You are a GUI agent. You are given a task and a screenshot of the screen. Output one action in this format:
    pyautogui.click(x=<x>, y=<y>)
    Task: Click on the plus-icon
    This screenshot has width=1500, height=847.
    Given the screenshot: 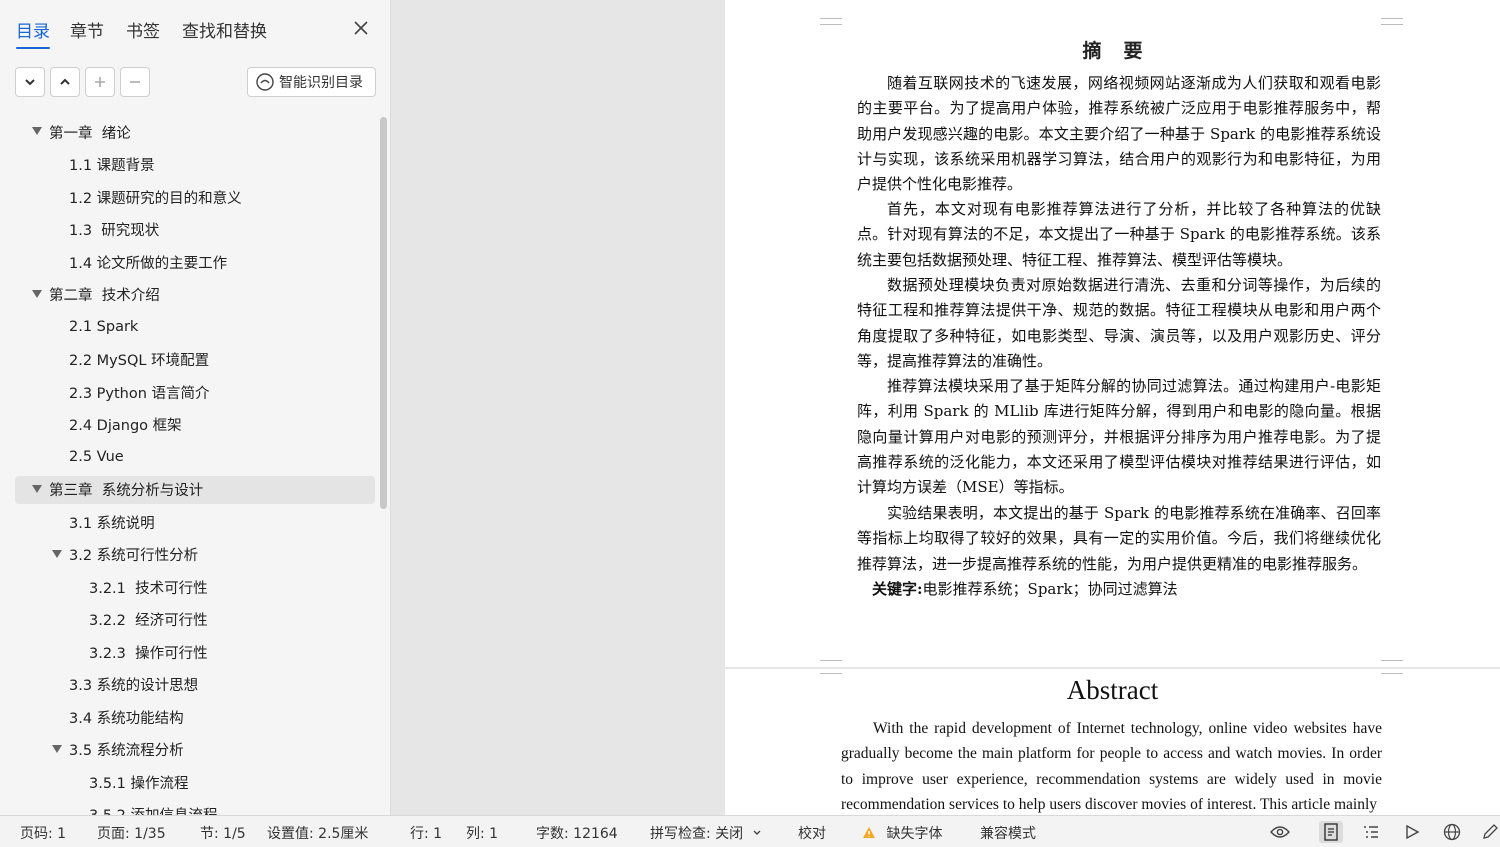 What is the action you would take?
    pyautogui.click(x=100, y=82)
    